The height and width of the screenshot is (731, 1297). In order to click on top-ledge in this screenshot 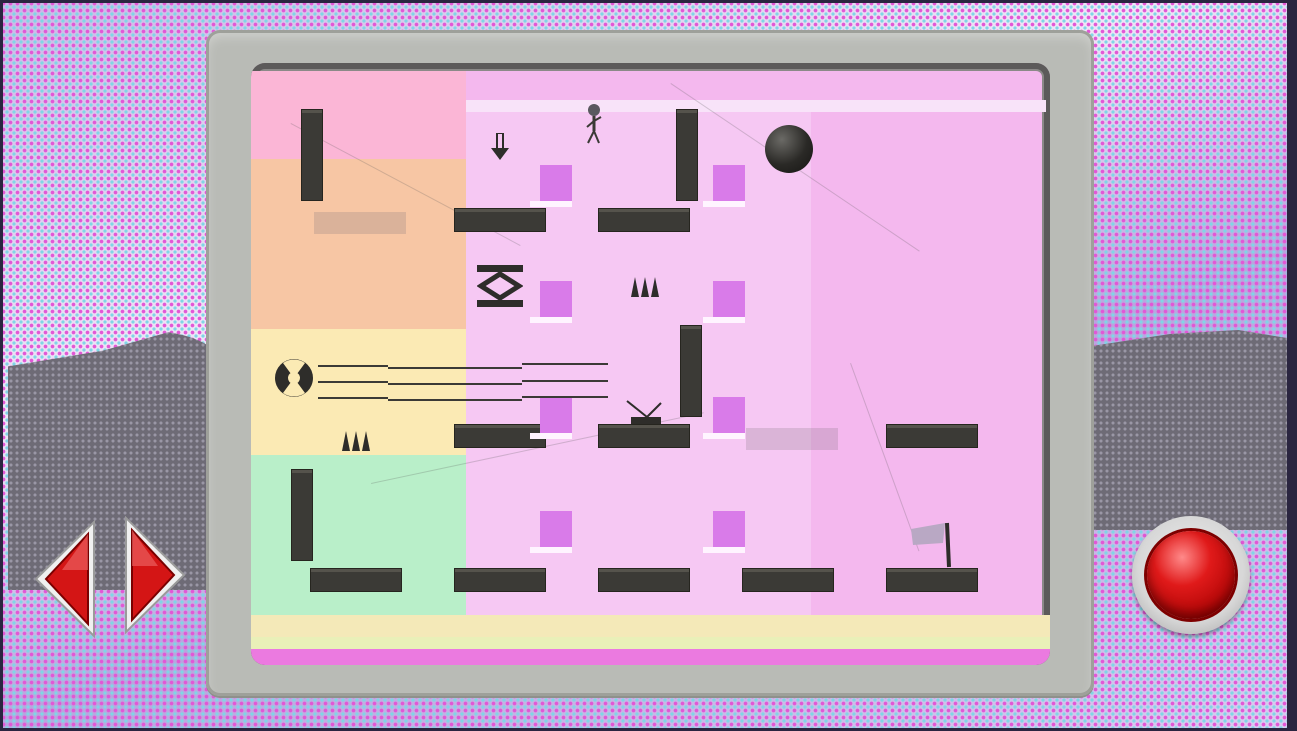, I will do `click(756, 106)`.